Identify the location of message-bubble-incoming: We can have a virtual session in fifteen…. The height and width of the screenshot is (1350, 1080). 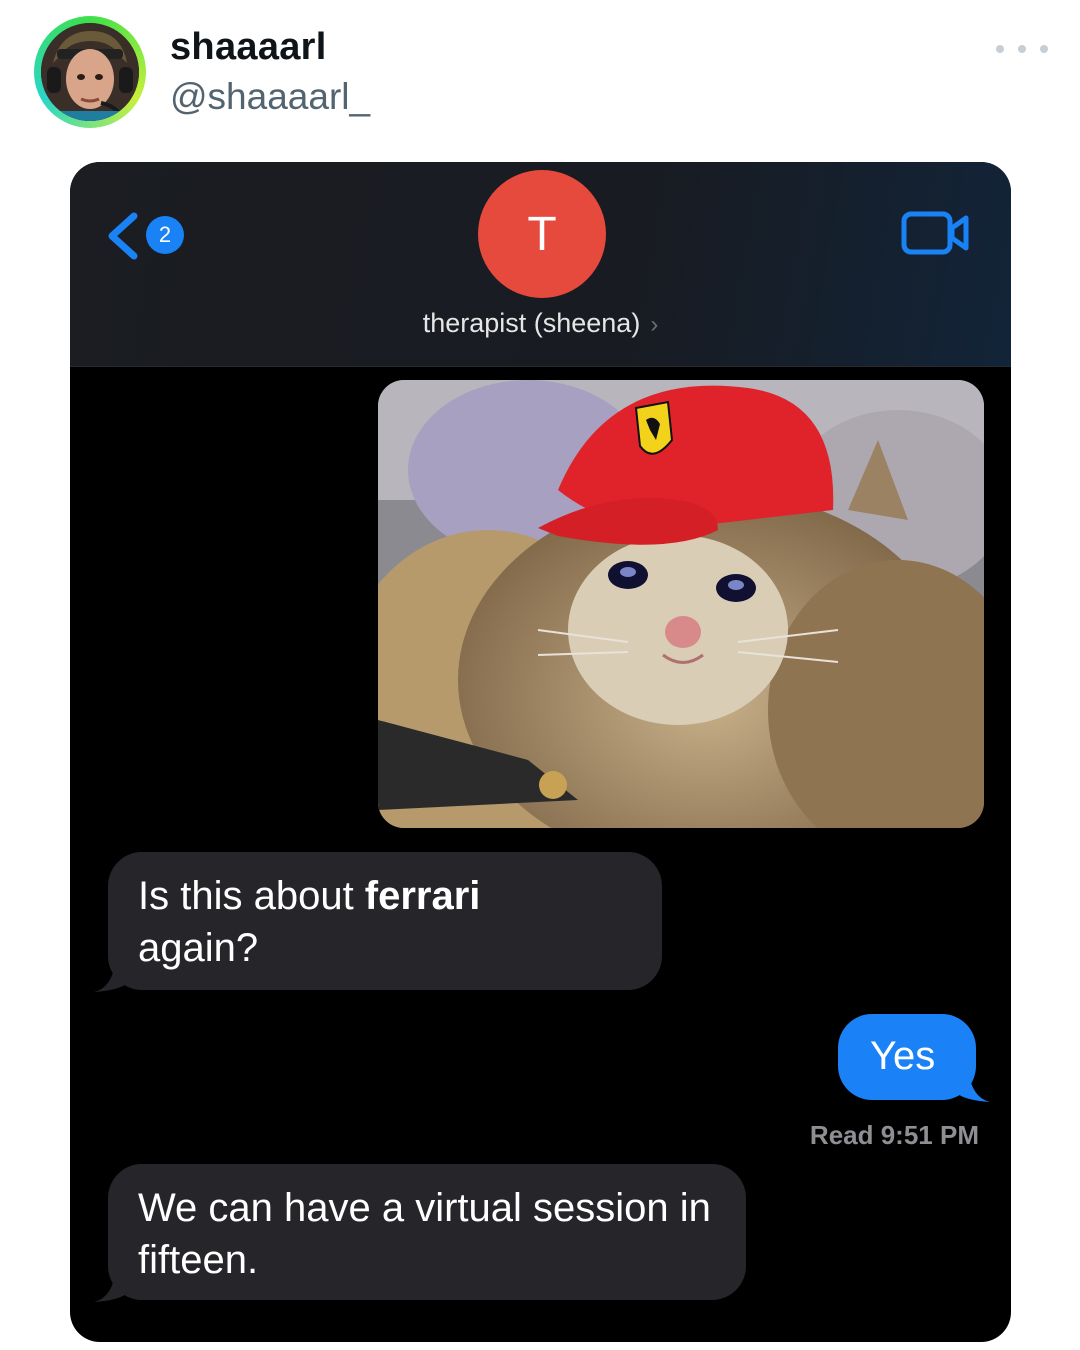
(420, 1233).